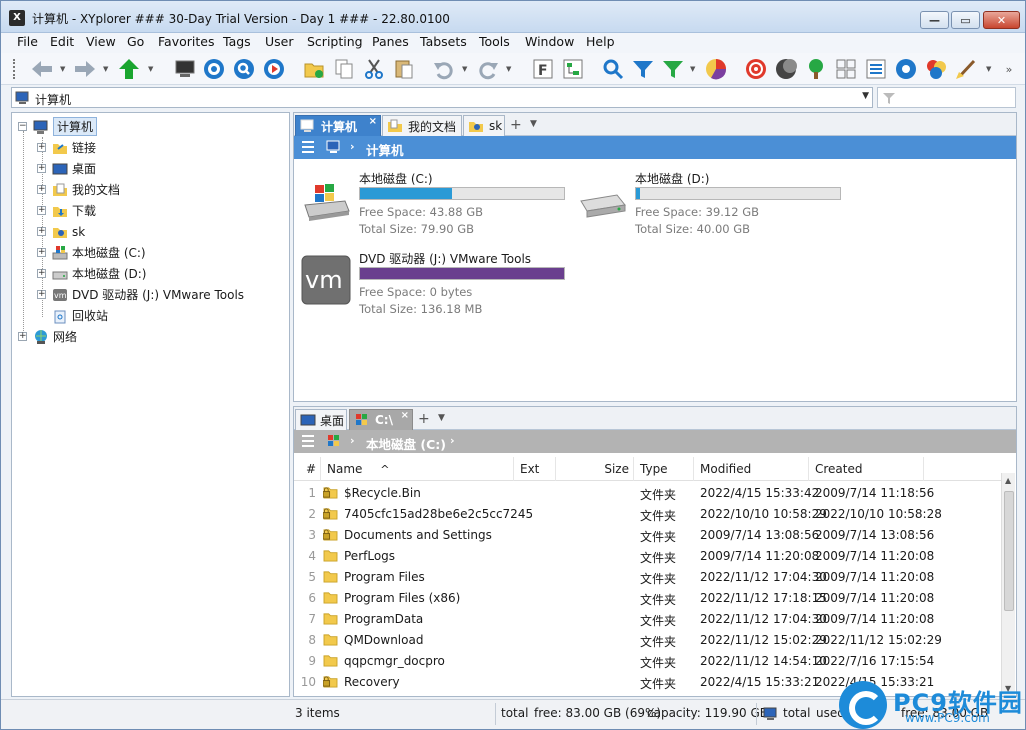  I want to click on pie-button, so click(716, 69).